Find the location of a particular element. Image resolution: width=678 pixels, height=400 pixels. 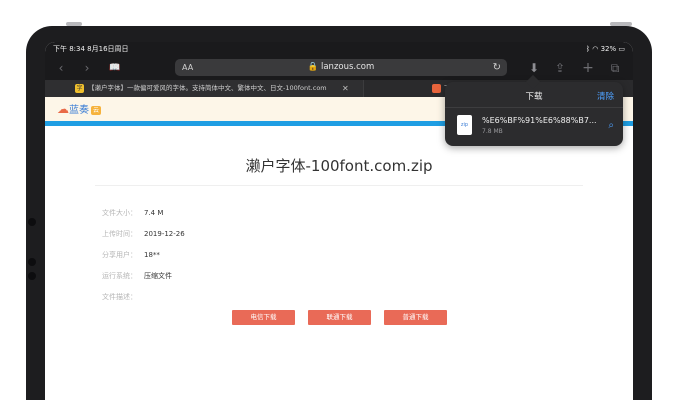

status-icons: ᛒ ◠ 32% ▭ is located at coordinates (605, 49).